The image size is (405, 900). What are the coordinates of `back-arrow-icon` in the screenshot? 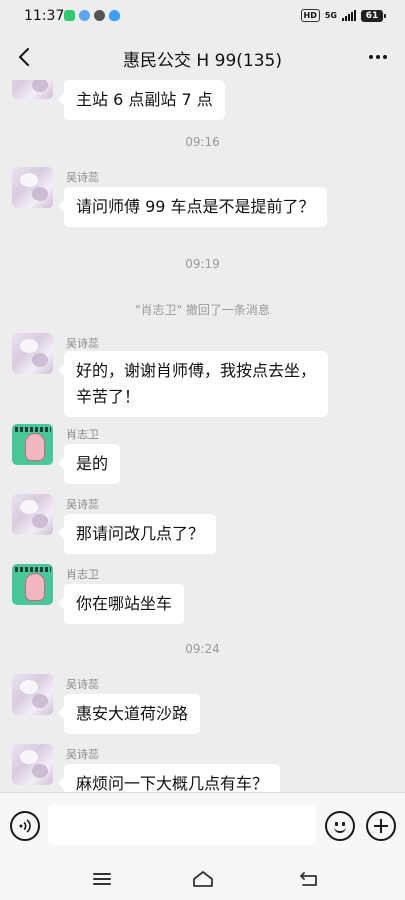 It's located at (308, 879).